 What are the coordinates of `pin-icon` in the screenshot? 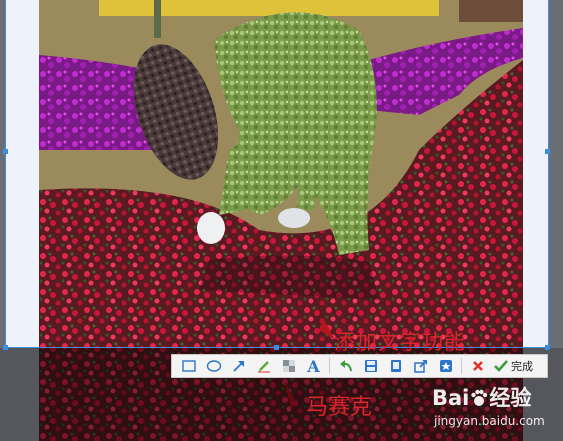 It's located at (445, 366).